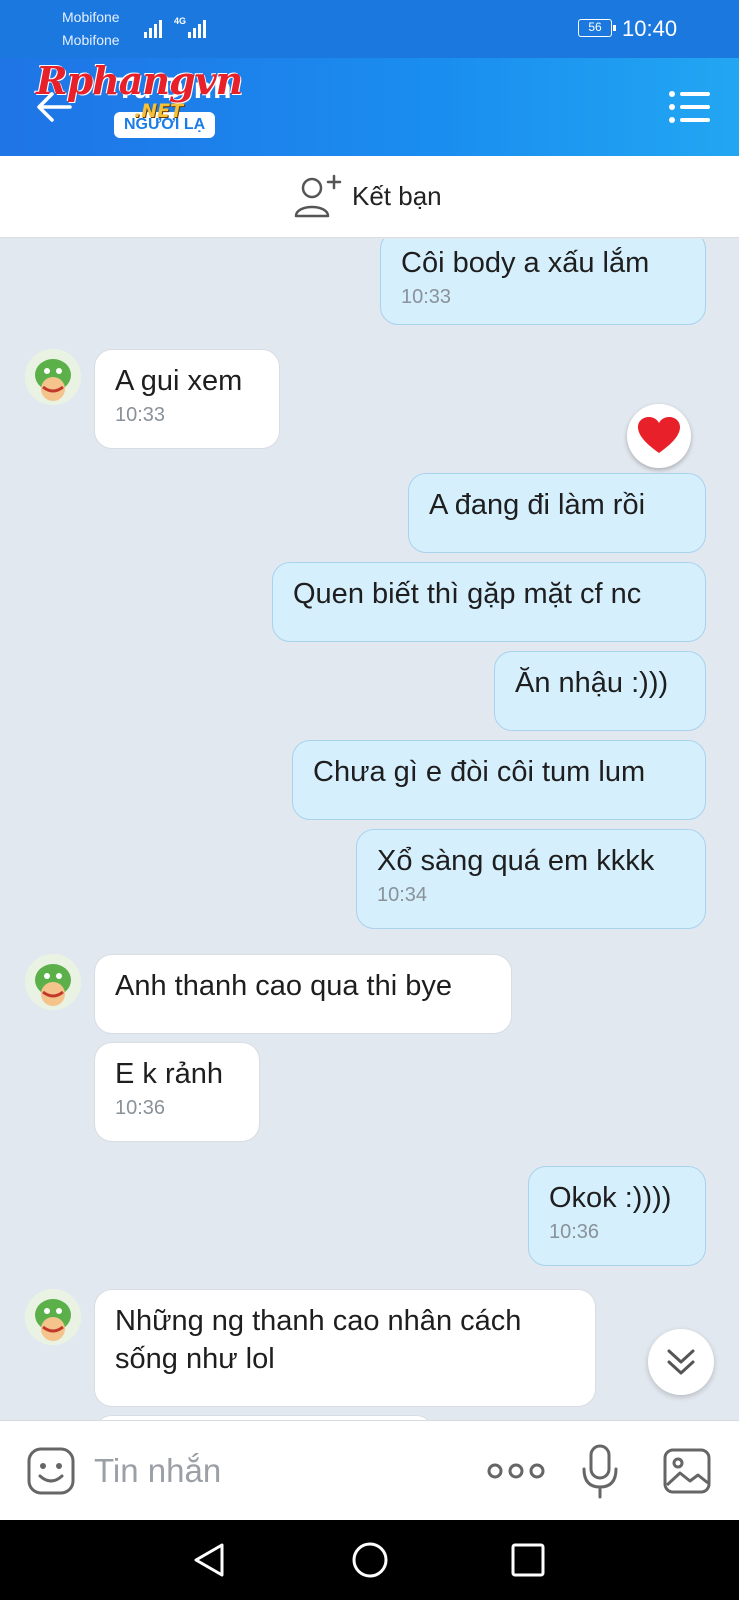 The width and height of the screenshot is (739, 1600). What do you see at coordinates (516, 861) in the screenshot?
I see `message-text: Xổ sàng quá em kkkk` at bounding box center [516, 861].